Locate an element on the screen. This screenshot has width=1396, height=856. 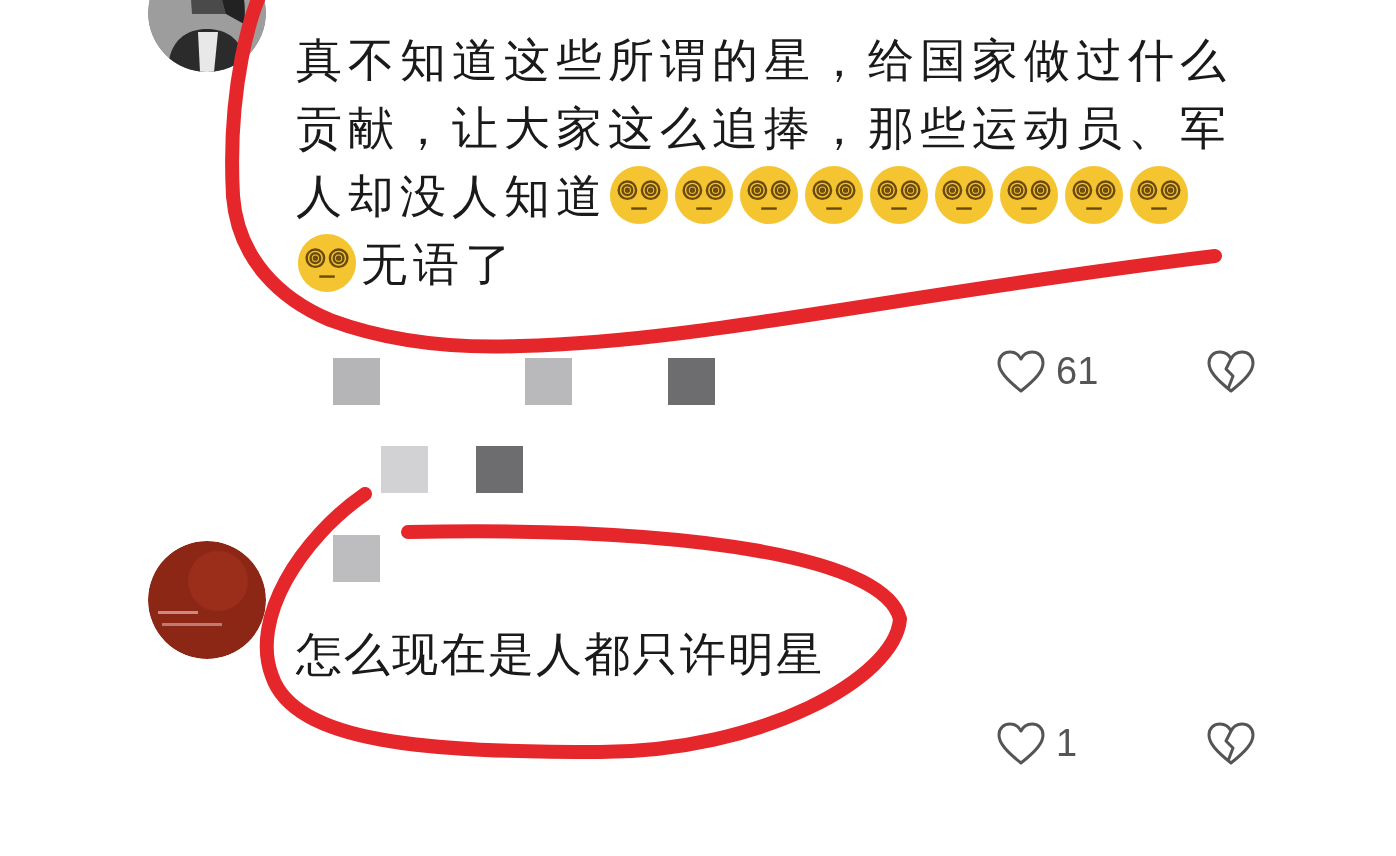
like-count: 1 is located at coordinates (1067, 743).